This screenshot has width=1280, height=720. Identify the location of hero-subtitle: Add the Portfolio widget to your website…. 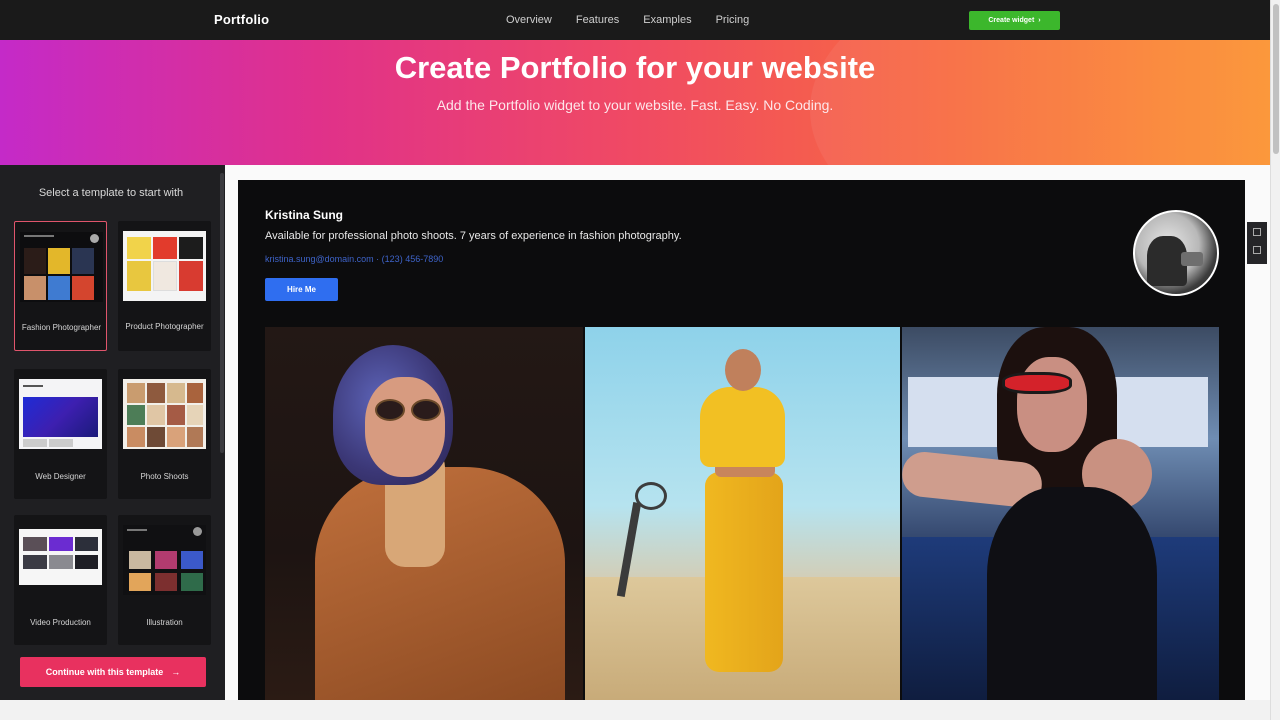
(635, 105).